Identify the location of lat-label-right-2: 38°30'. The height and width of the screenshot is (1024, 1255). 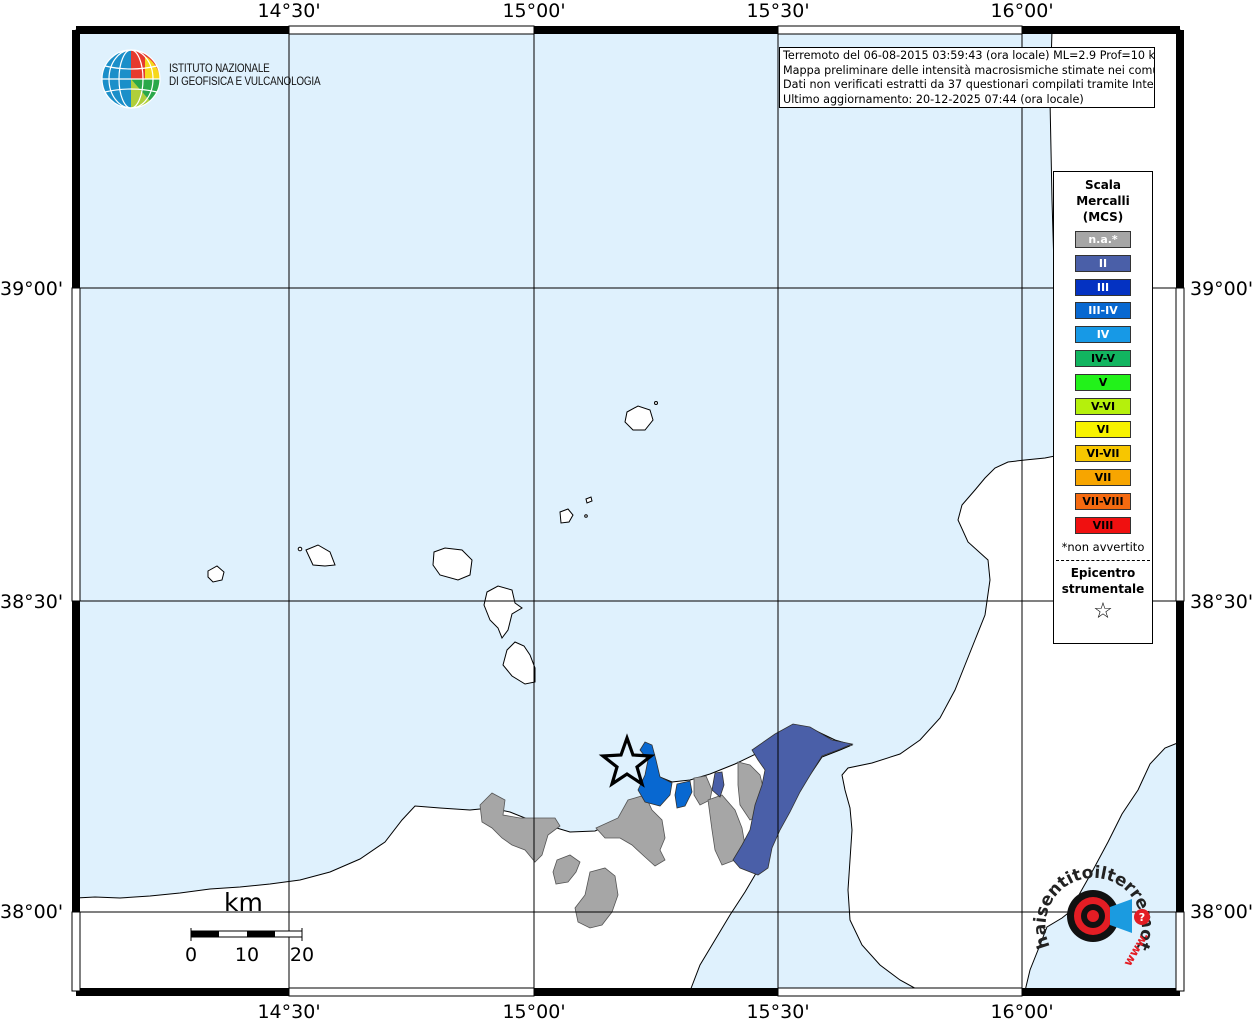
(1222, 602).